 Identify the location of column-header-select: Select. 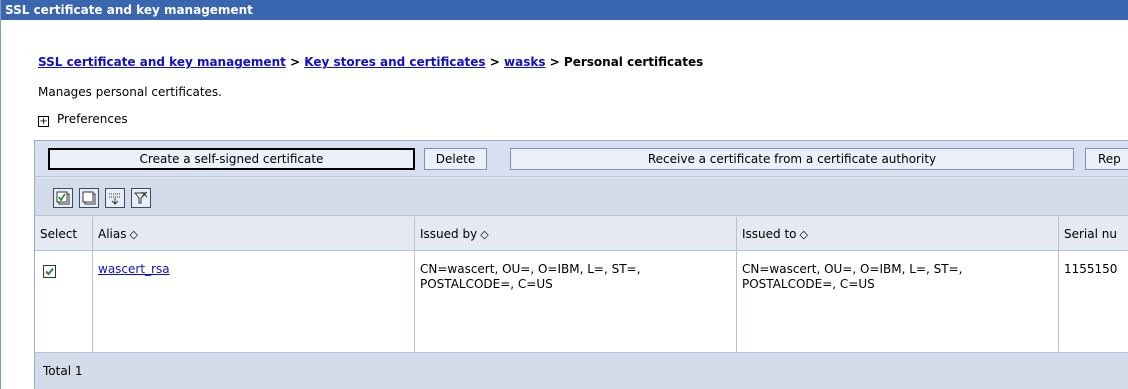
(64, 233).